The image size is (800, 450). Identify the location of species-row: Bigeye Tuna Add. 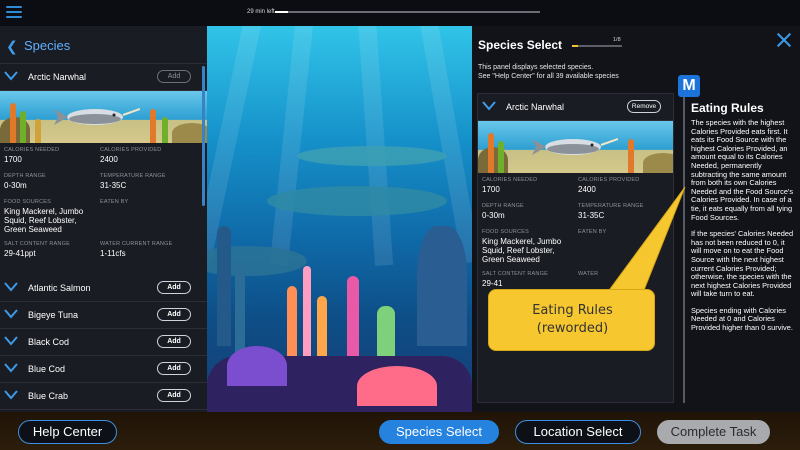
(103, 315).